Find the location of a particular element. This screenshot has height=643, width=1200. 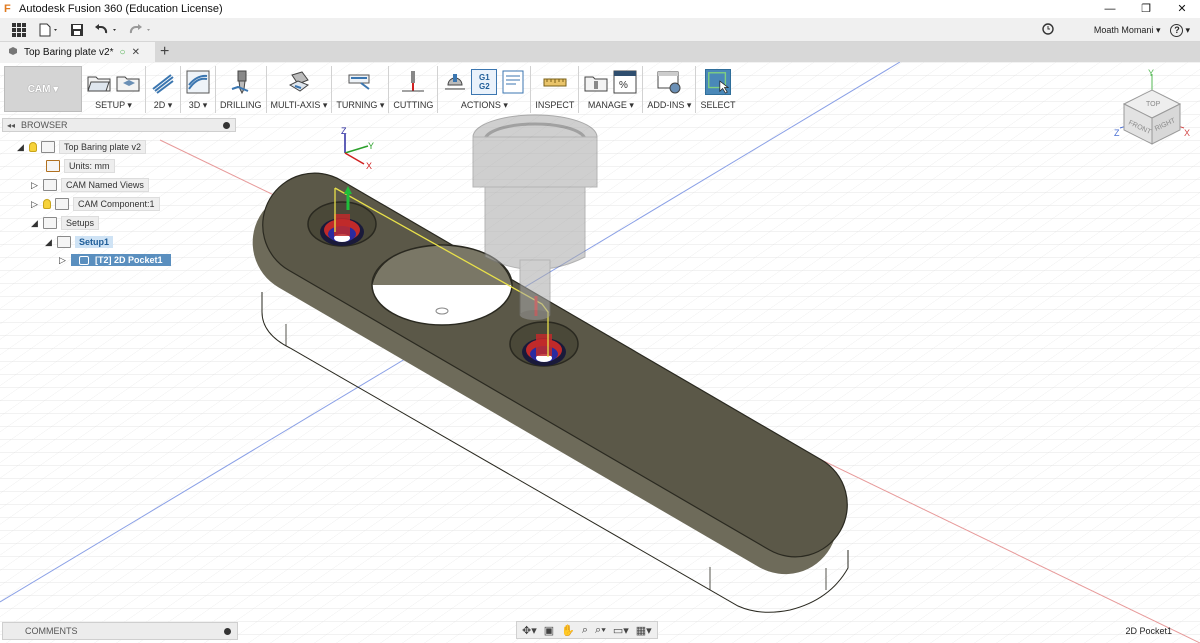

svg-text: TOP is located at coordinates (1153, 104).